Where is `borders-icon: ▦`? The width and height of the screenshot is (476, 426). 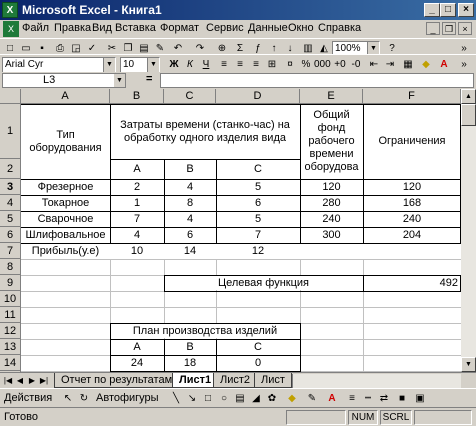
borders-icon: ▦ is located at coordinates (408, 64).